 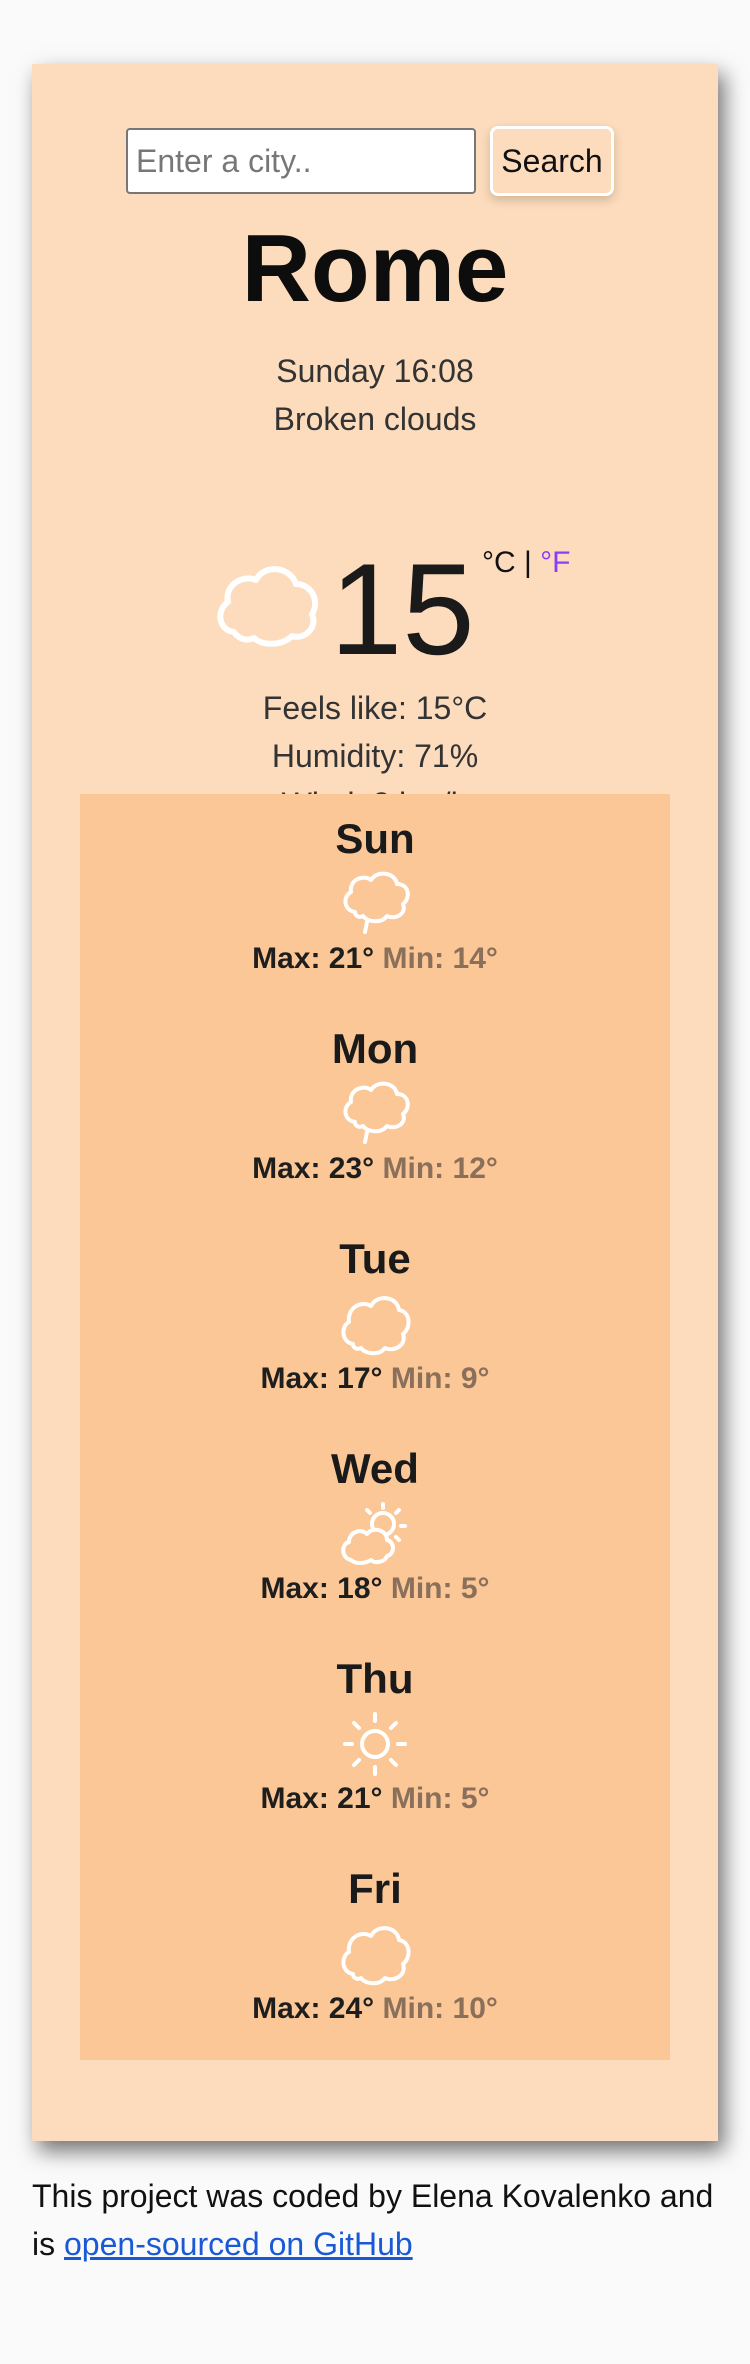 What do you see at coordinates (375, 419) in the screenshot?
I see `weather-description: Broken clouds` at bounding box center [375, 419].